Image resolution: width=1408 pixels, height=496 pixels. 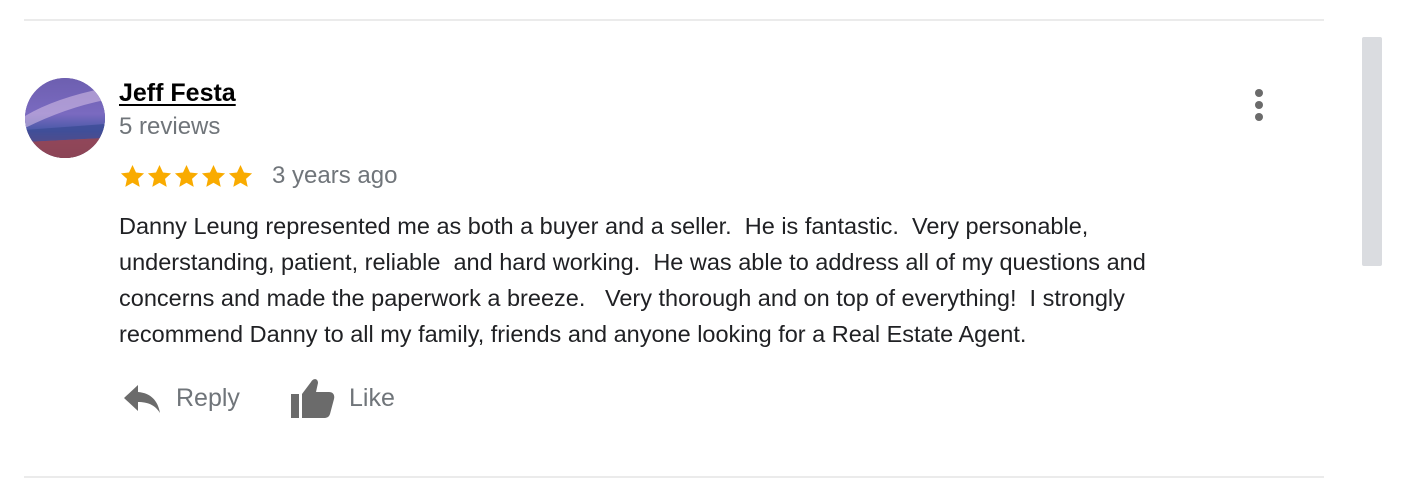 I want to click on review-count: 5 reviews, so click(x=170, y=126).